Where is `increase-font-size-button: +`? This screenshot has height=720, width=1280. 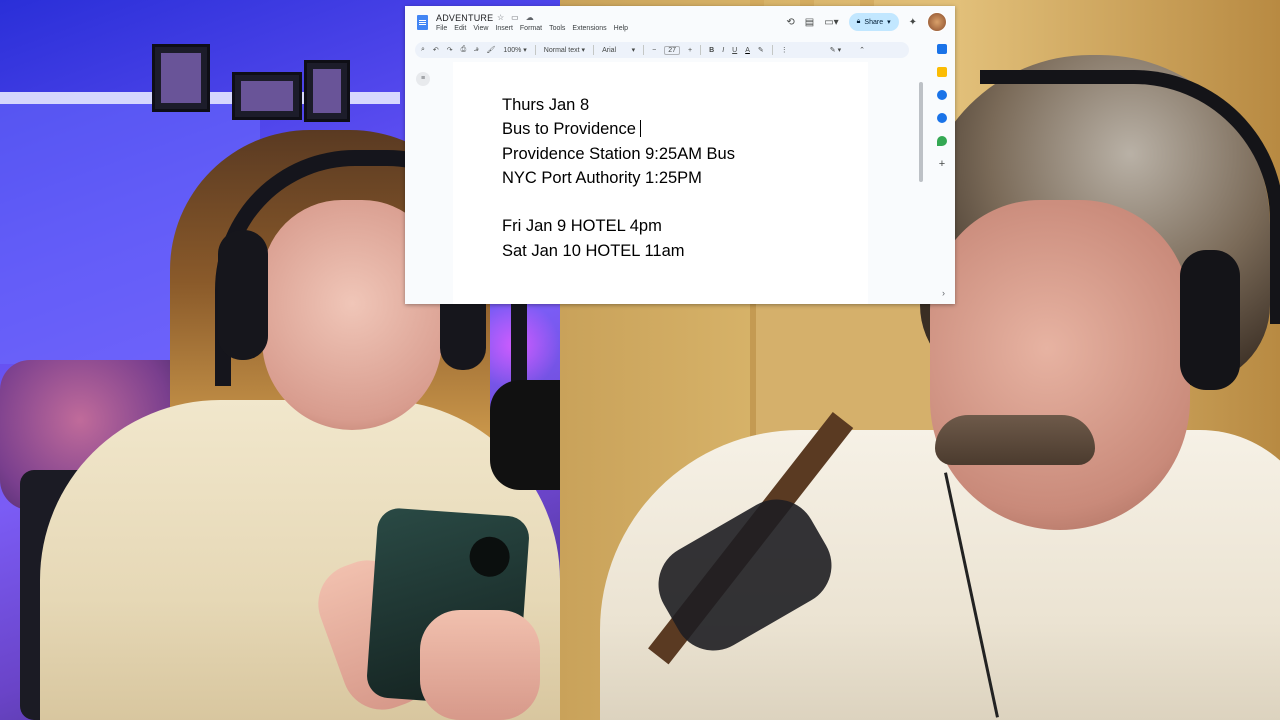
increase-font-size-button: + is located at coordinates (690, 50).